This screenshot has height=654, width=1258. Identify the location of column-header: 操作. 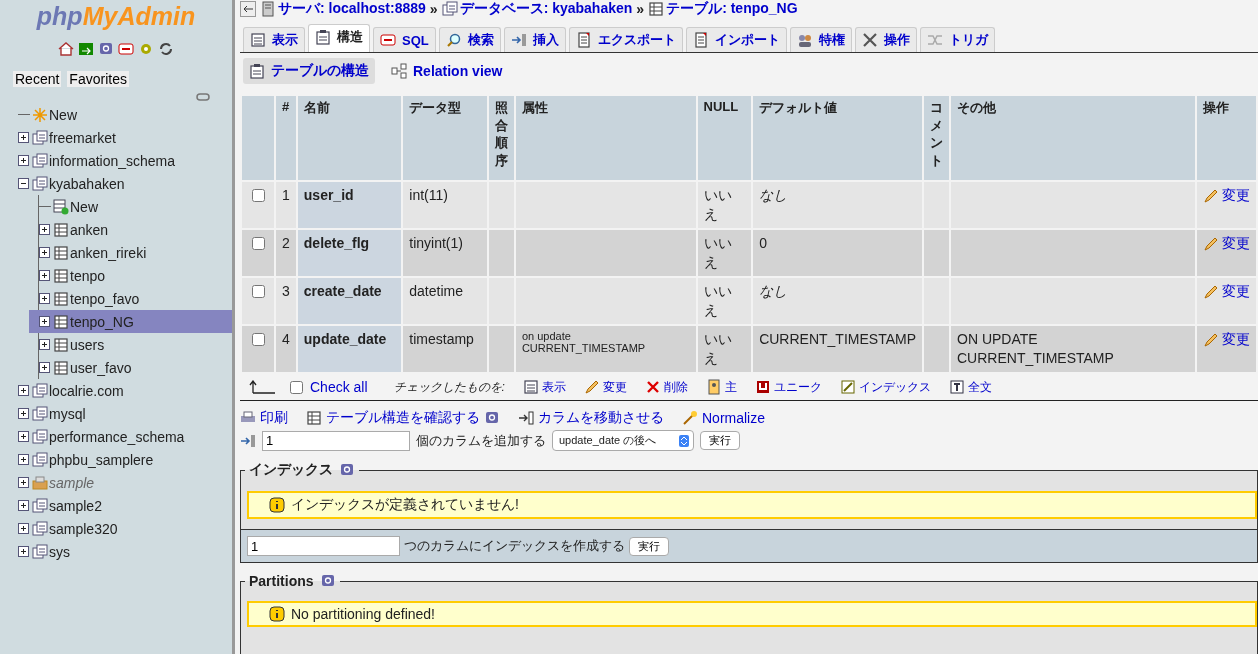
(1226, 138).